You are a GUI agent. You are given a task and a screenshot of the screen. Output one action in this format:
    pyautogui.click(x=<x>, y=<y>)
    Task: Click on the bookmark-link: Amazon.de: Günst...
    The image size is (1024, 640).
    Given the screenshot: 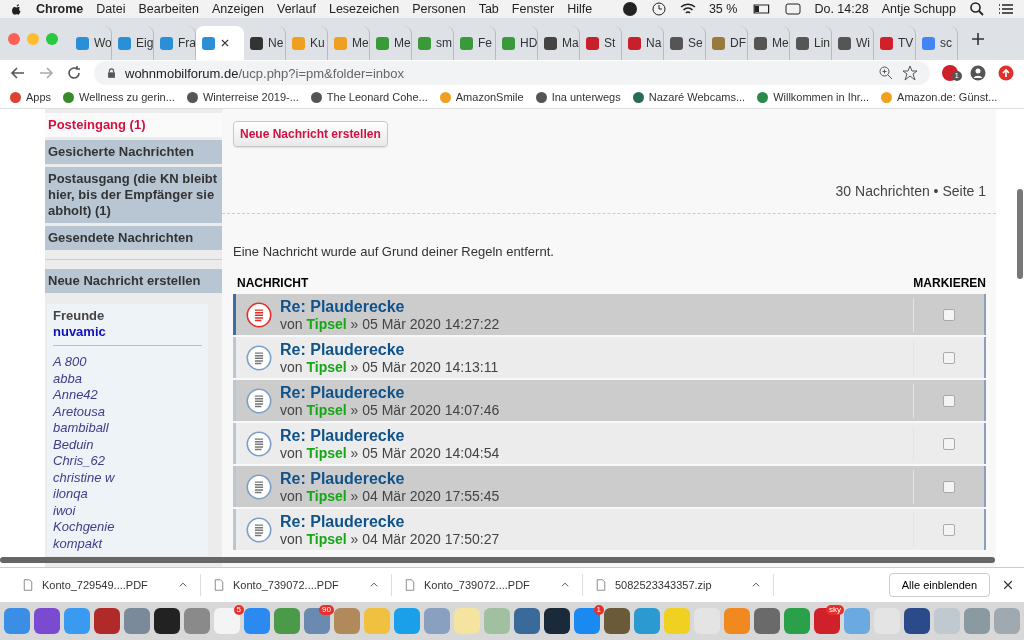 What is the action you would take?
    pyautogui.click(x=939, y=97)
    